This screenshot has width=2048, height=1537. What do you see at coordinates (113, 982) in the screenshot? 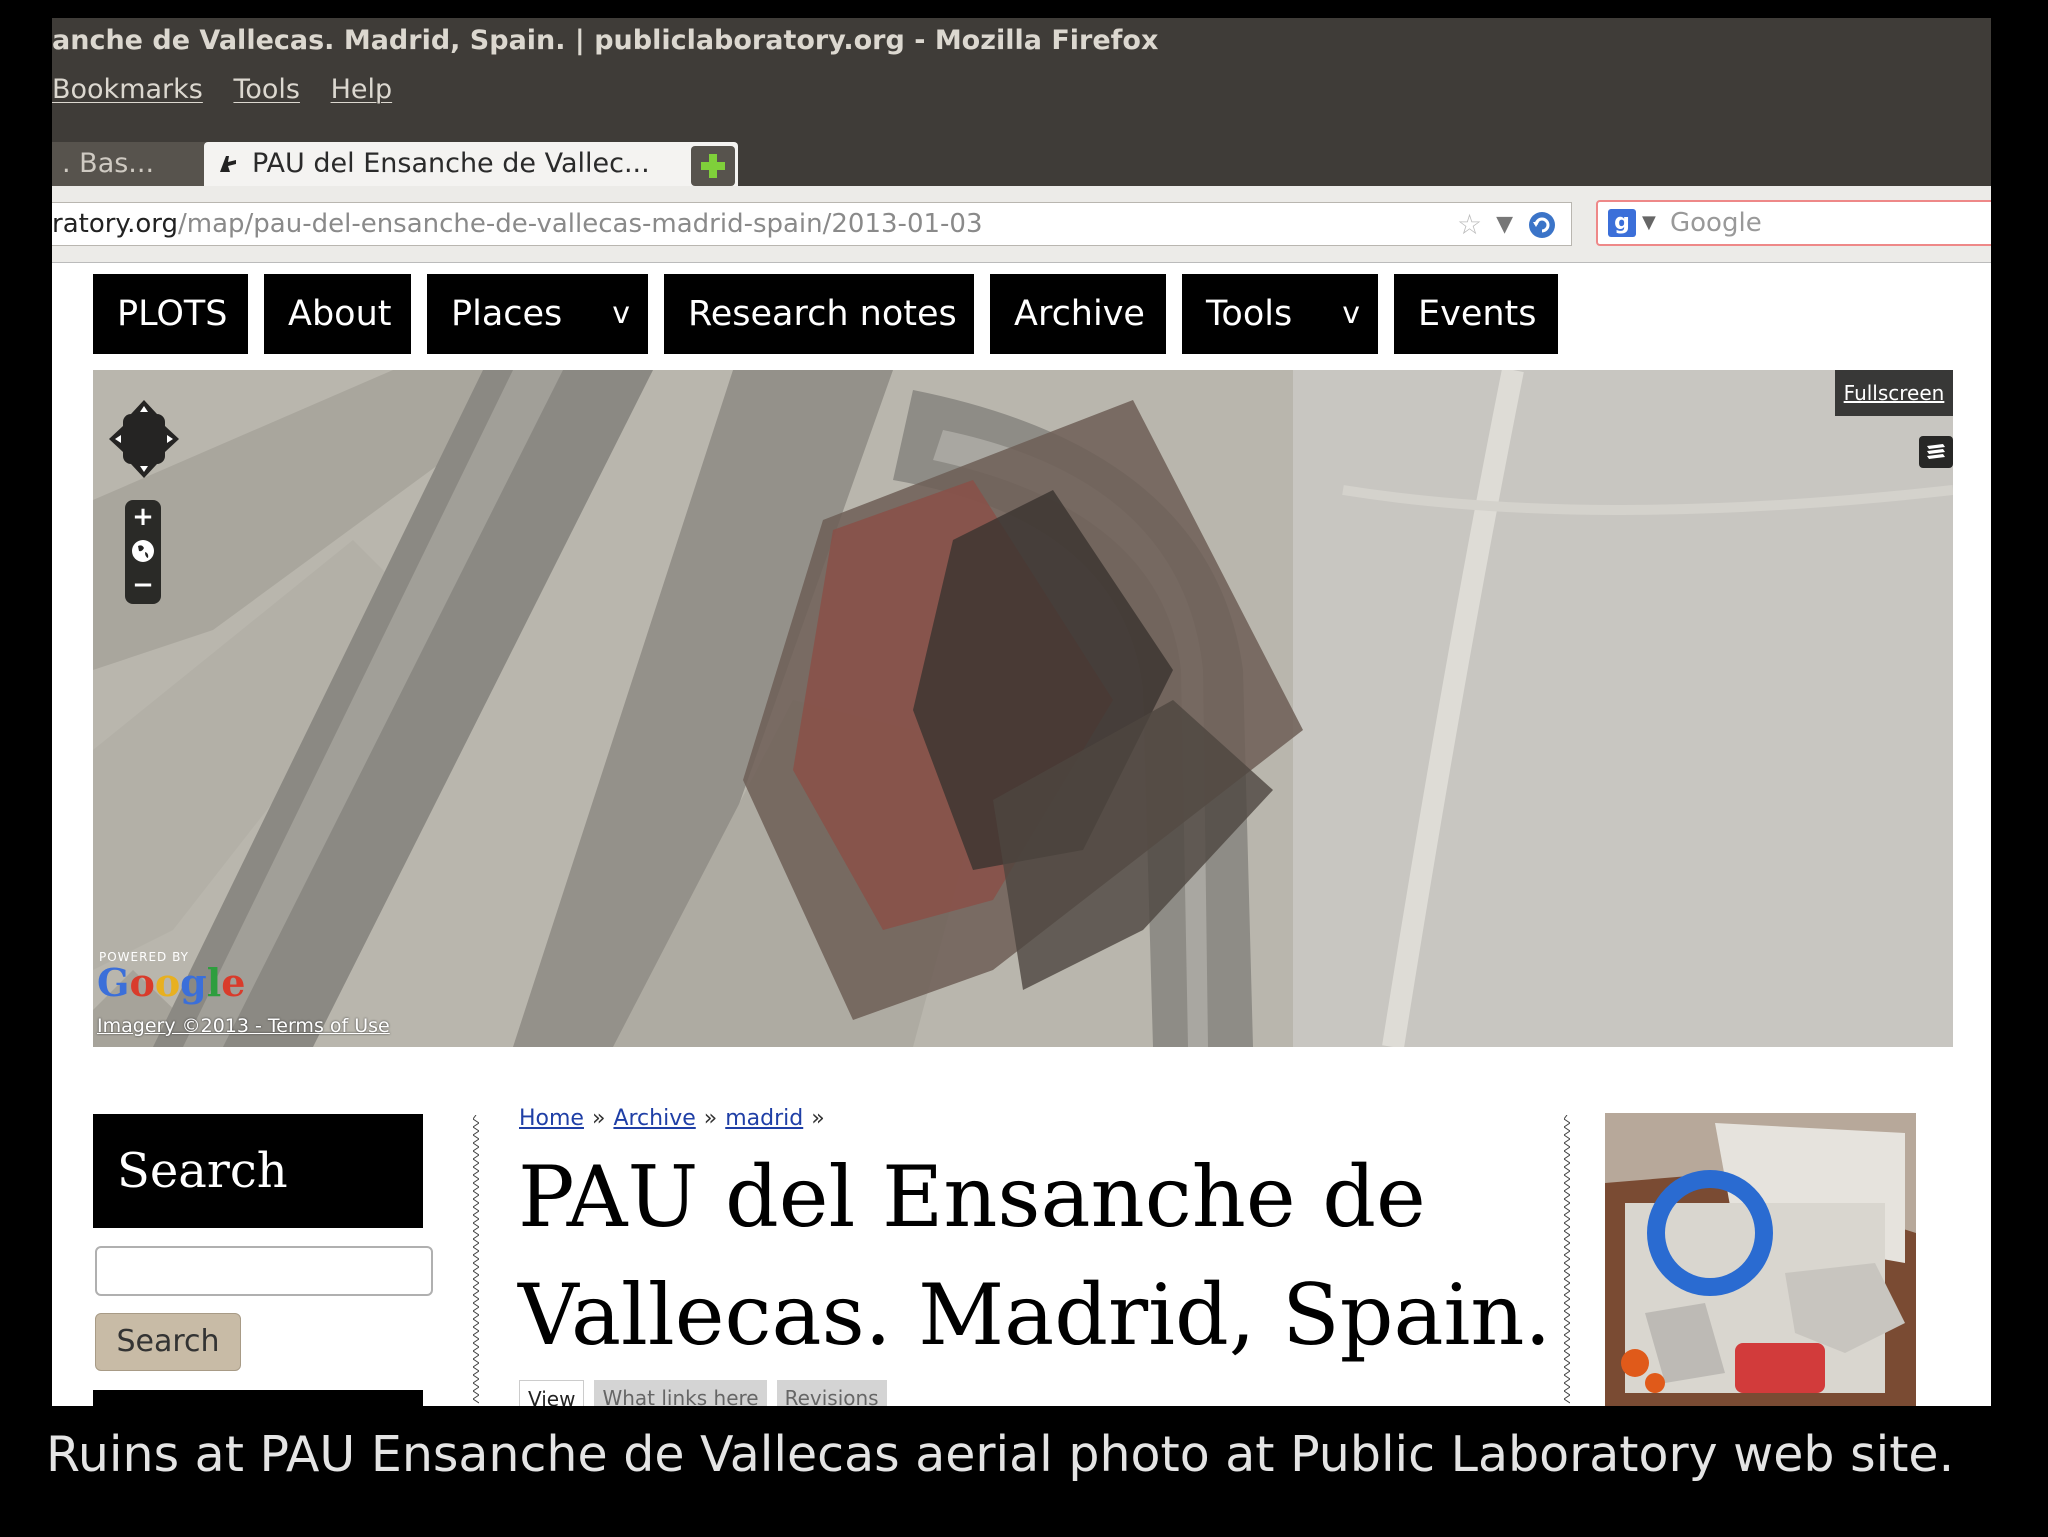
I see `logo-letter: G` at bounding box center [113, 982].